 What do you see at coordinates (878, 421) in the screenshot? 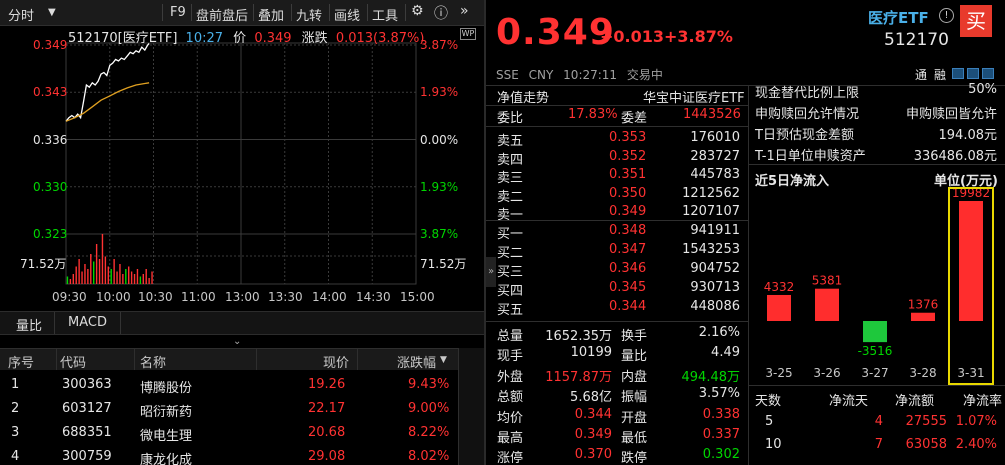
I see `flow-count: 4` at bounding box center [878, 421].